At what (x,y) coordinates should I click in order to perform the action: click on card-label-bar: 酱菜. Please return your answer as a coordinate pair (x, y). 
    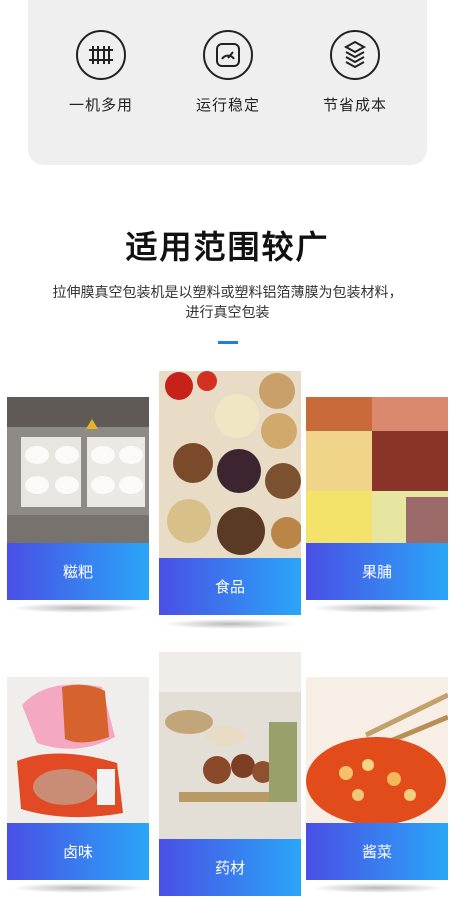
    Looking at the image, I should click on (377, 851).